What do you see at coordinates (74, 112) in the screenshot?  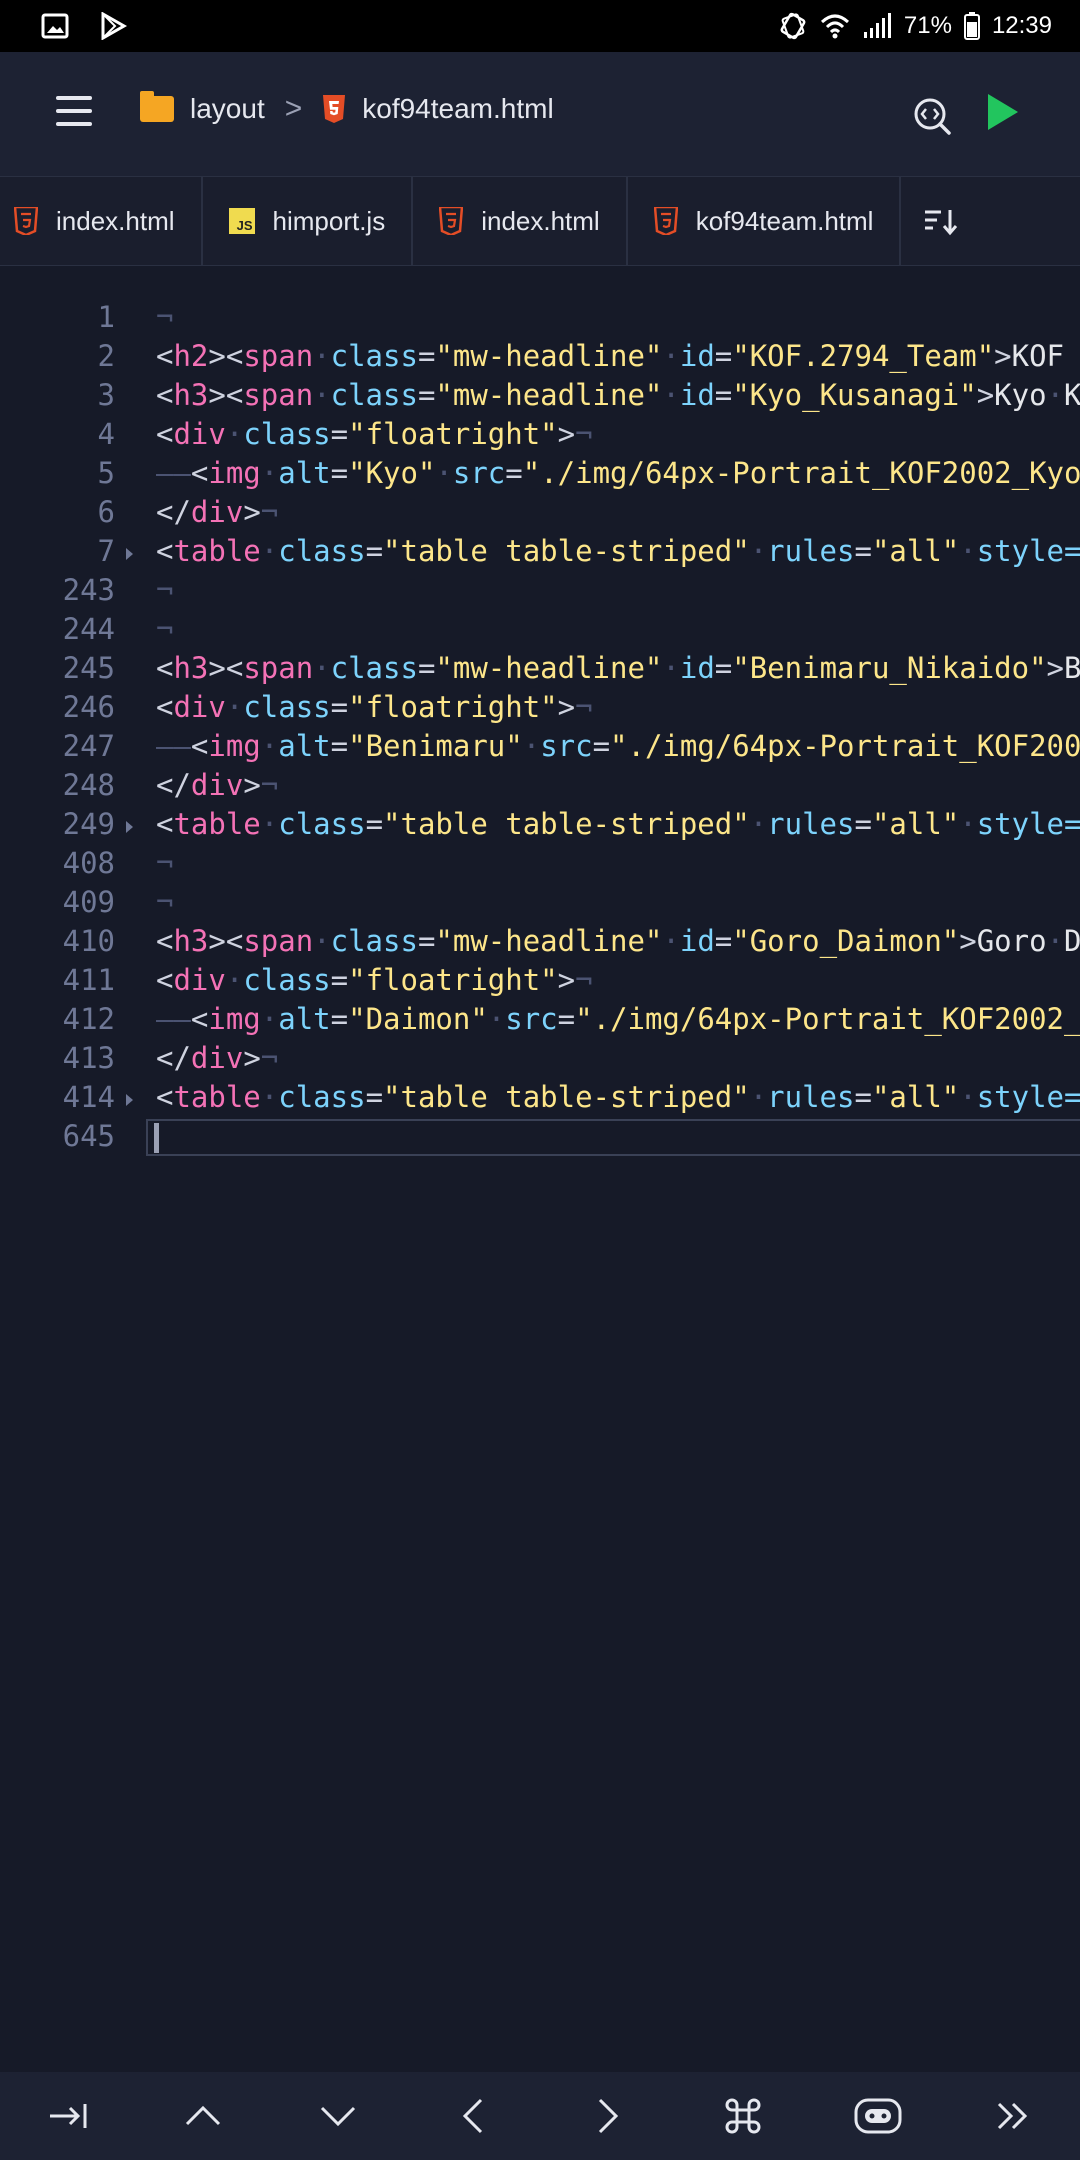 I see `menu-icon` at bounding box center [74, 112].